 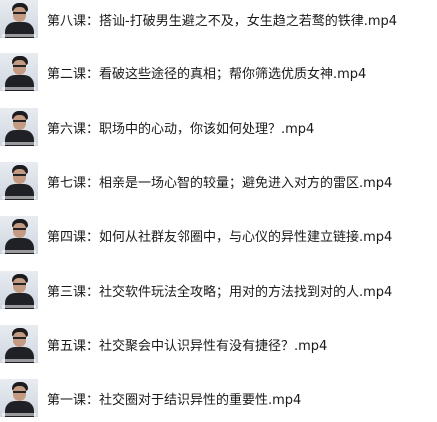 I want to click on file-row: 第八课：搭讪-打破男生避之不及，女生趋之若鹜的铁律.mp4, so click(x=218, y=21).